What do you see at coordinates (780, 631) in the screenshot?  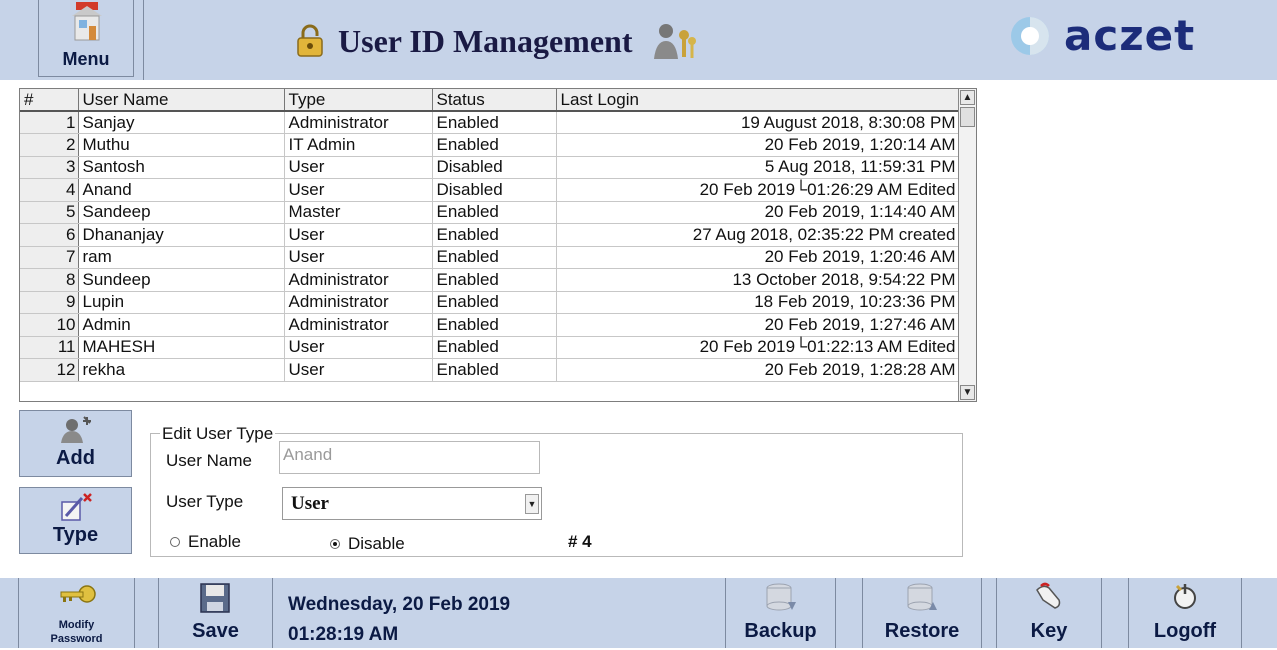 I see `backup-label: Backup` at bounding box center [780, 631].